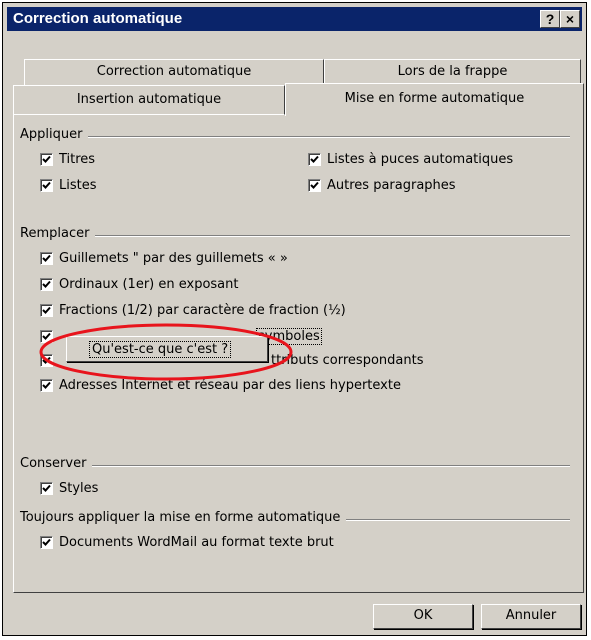  Describe the element at coordinates (531, 616) in the screenshot. I see `cancel-button: Annuler` at that location.